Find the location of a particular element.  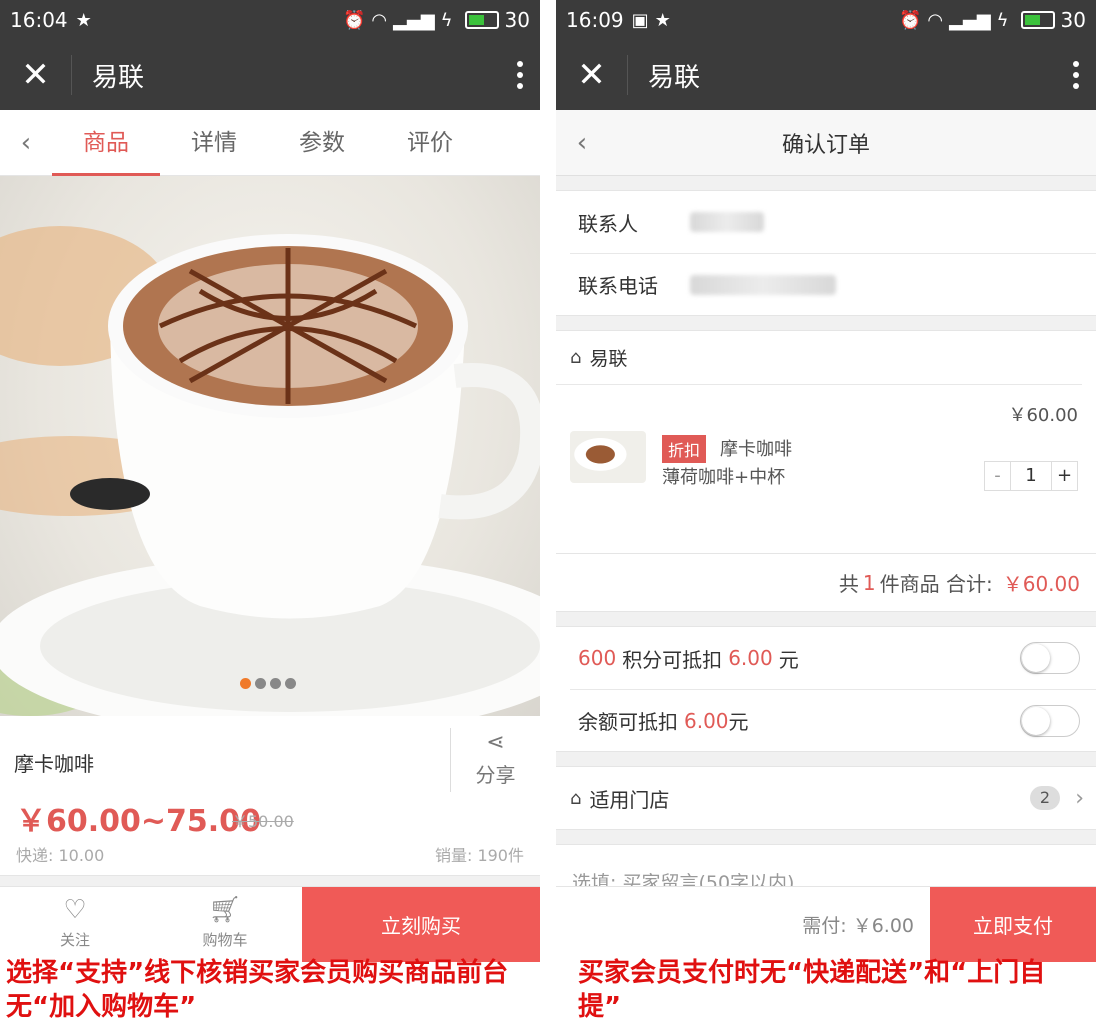

item-thumbnail is located at coordinates (608, 457).